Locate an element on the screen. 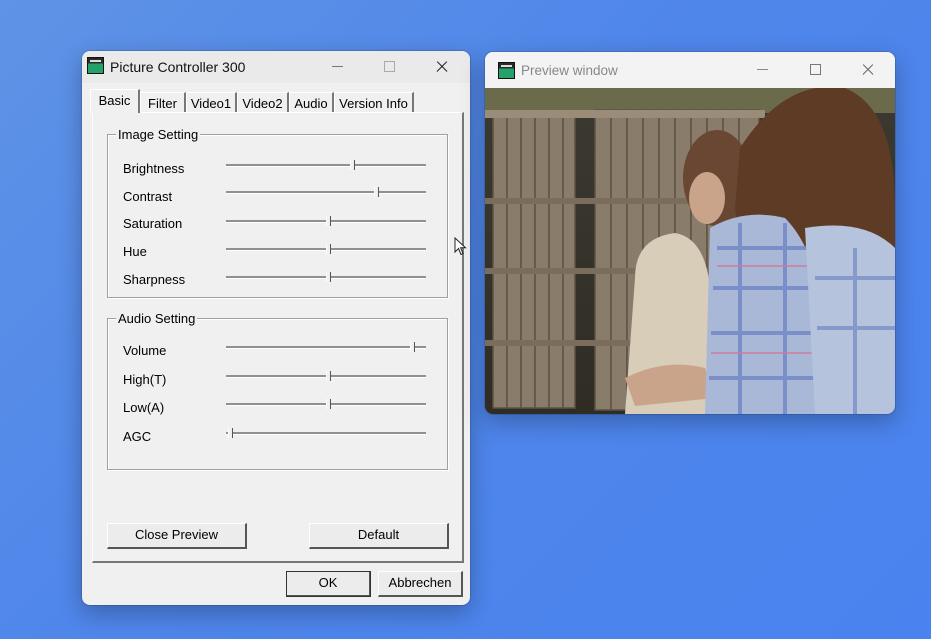 The width and height of the screenshot is (931, 639). contrast-label: Contrast is located at coordinates (148, 196).